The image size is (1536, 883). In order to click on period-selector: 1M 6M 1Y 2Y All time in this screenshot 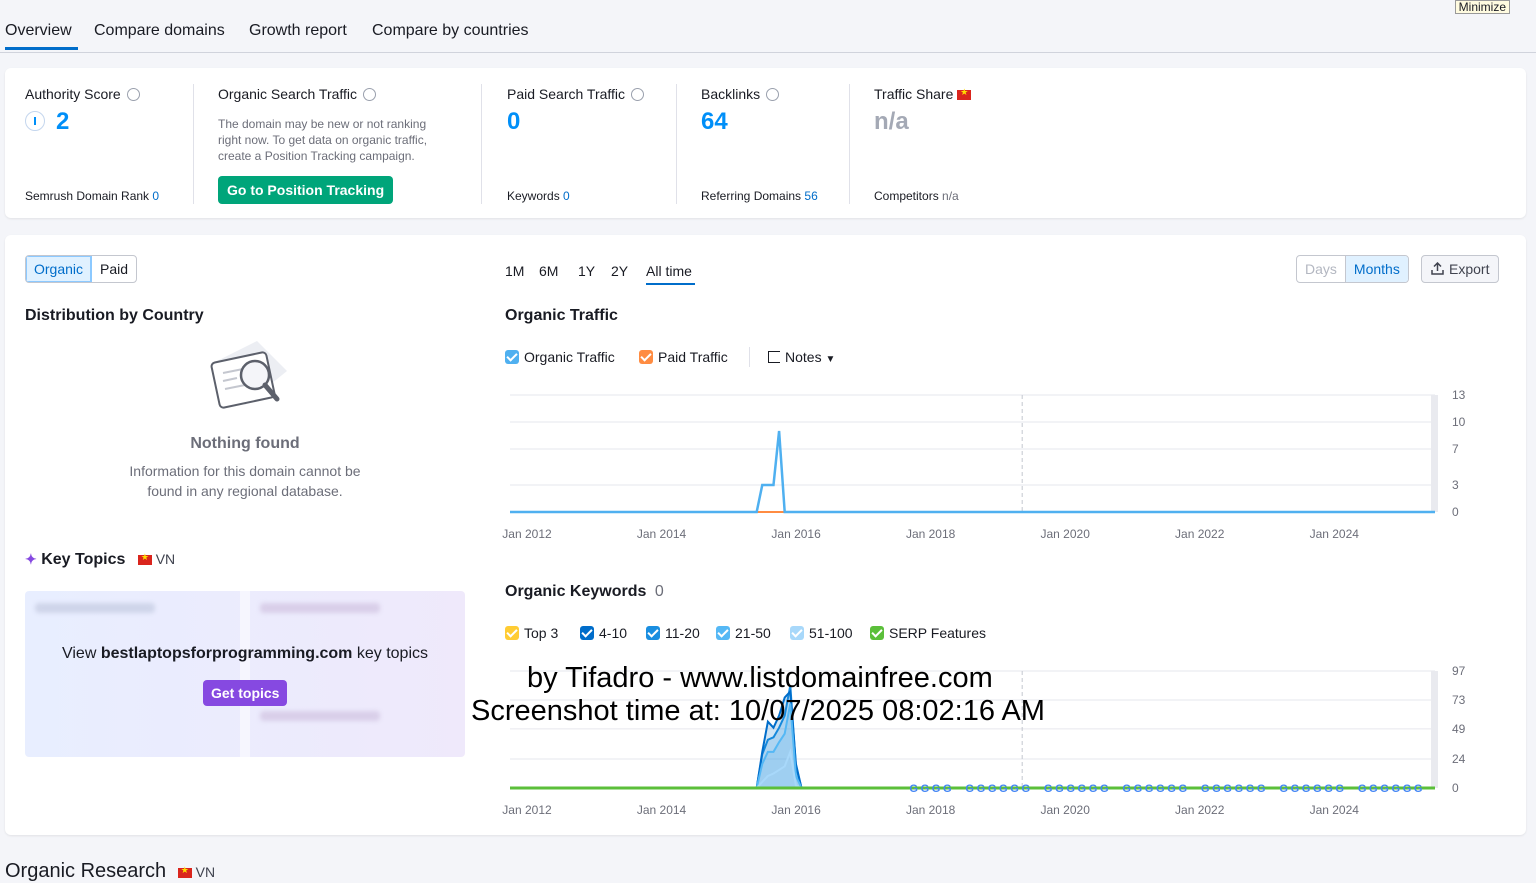, I will do `click(615, 278)`.